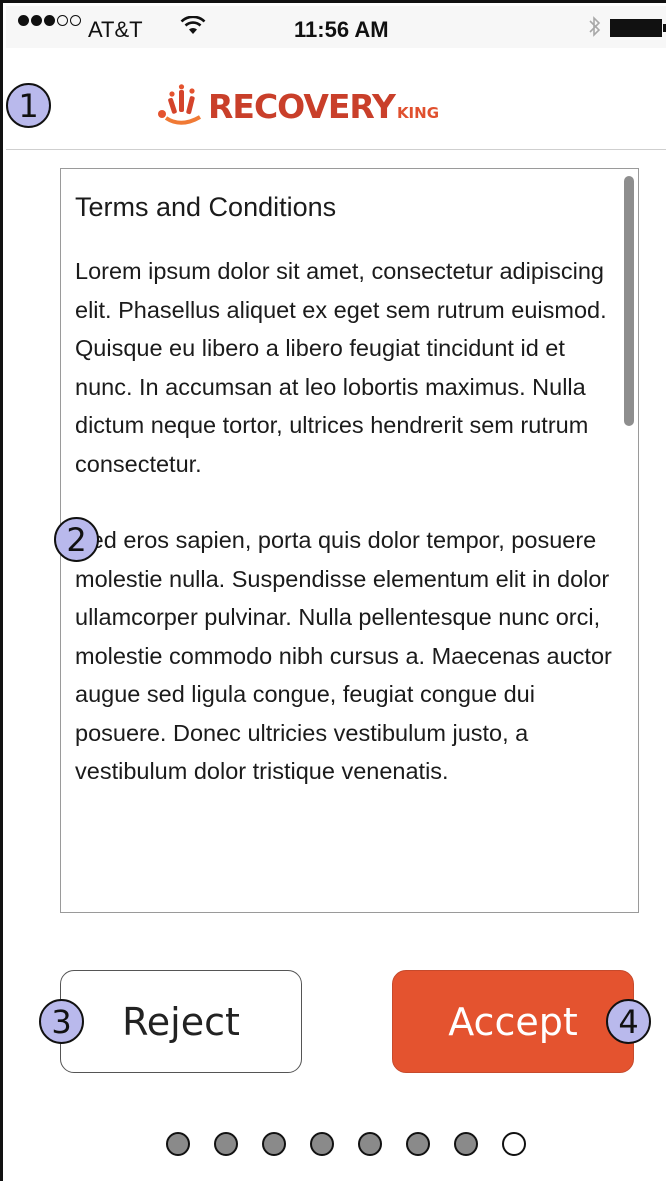 Image resolution: width=666 pixels, height=1181 pixels. What do you see at coordinates (595, 30) in the screenshot?
I see `bluetooth-icon` at bounding box center [595, 30].